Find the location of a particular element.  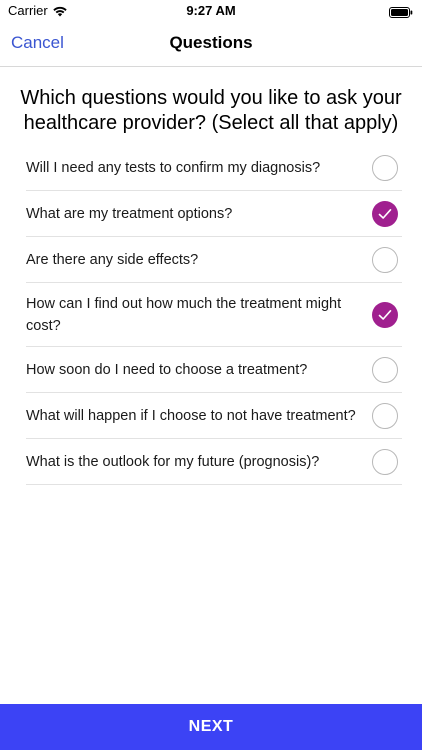

next-button: NEXT is located at coordinates (211, 727).